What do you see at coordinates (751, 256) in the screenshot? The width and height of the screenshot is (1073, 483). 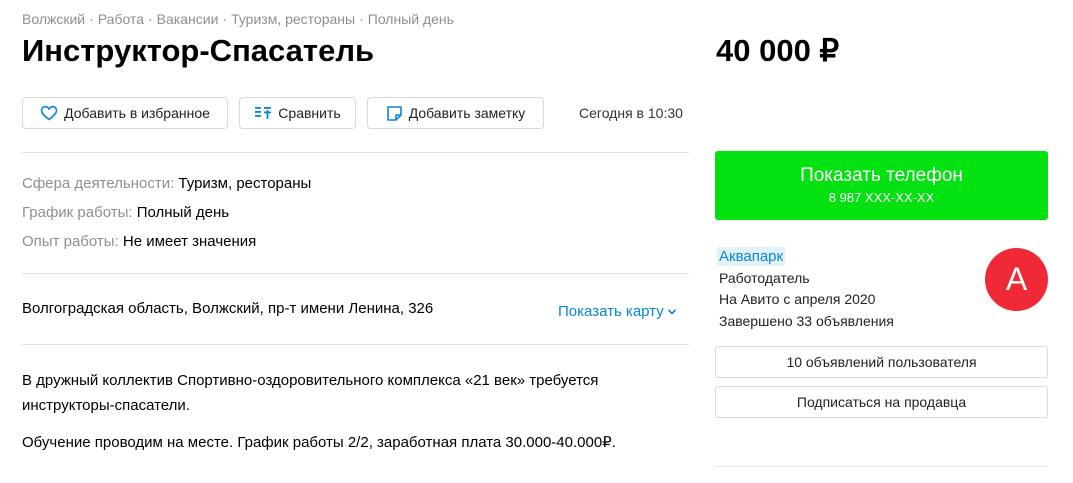 I see `seller-name-link: Аквапарк` at bounding box center [751, 256].